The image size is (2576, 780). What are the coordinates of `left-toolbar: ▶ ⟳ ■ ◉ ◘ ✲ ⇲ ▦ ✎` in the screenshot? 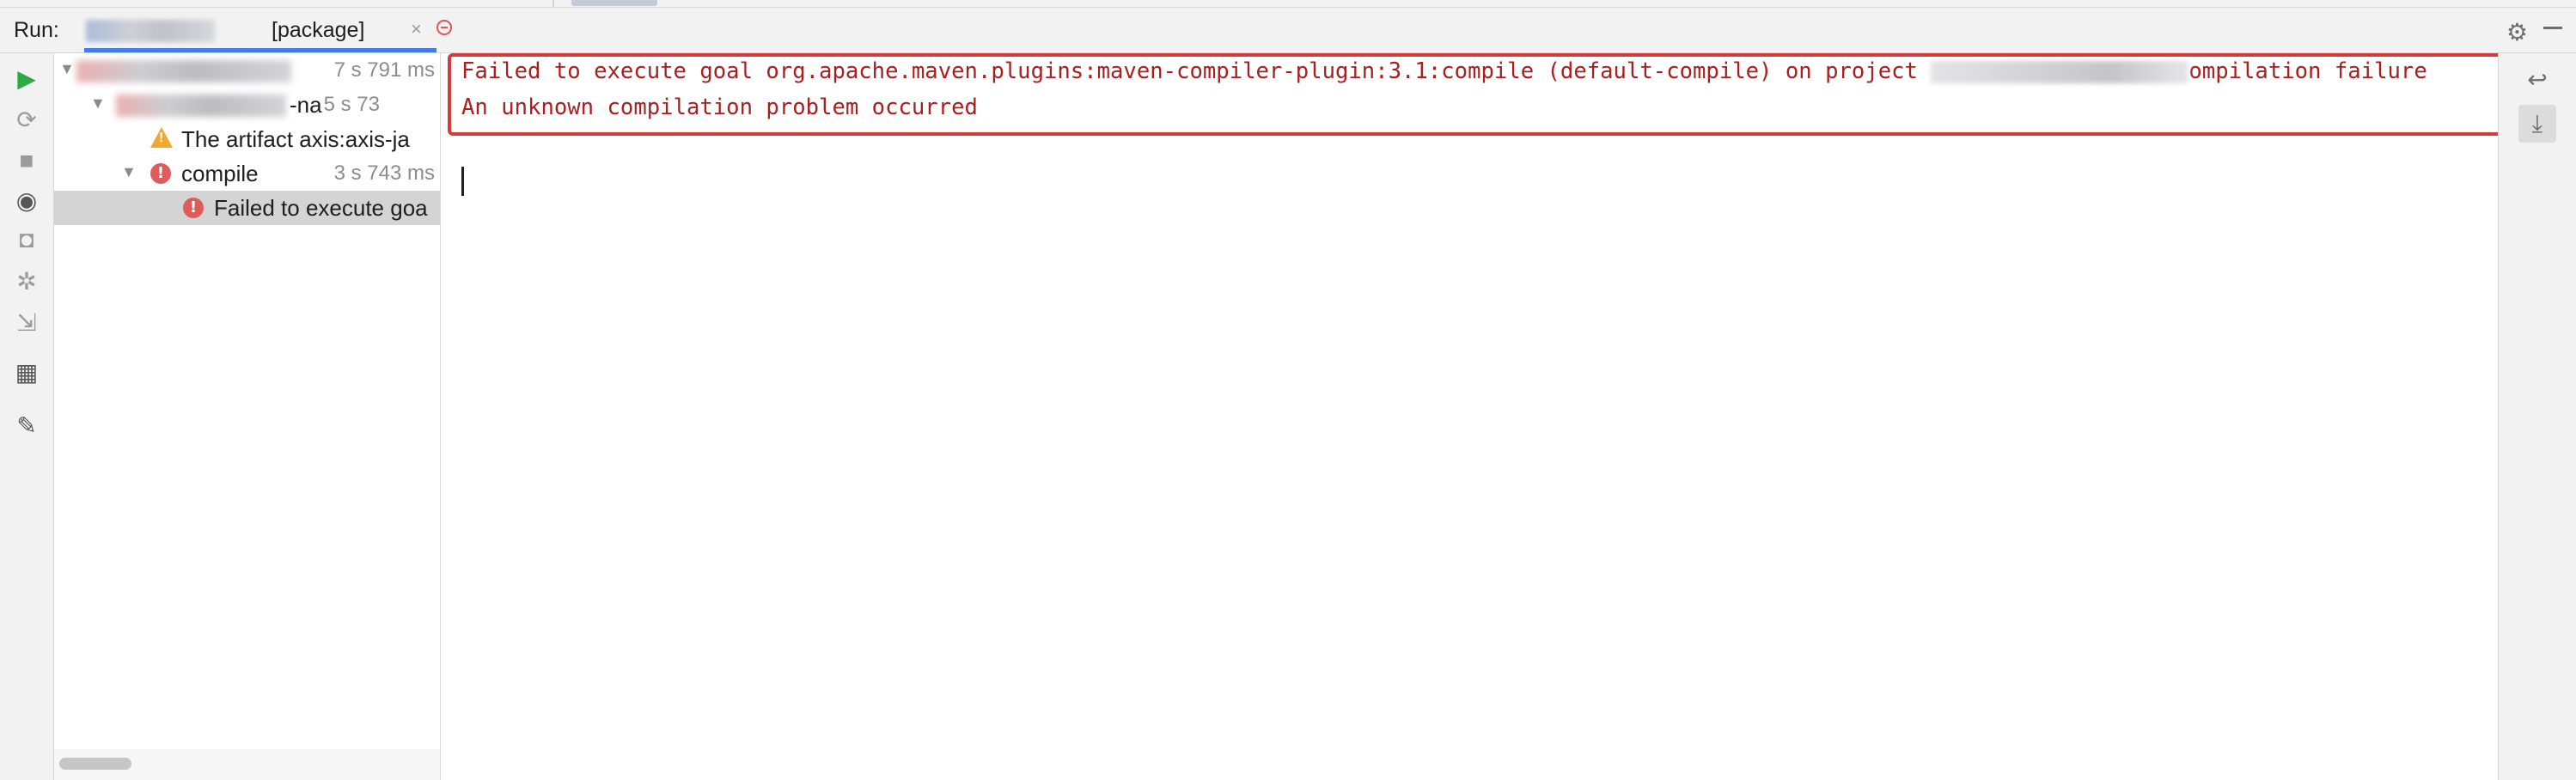 It's located at (27, 417).